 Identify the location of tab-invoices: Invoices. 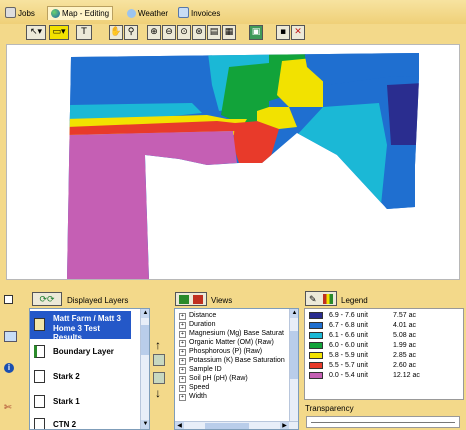
(199, 13).